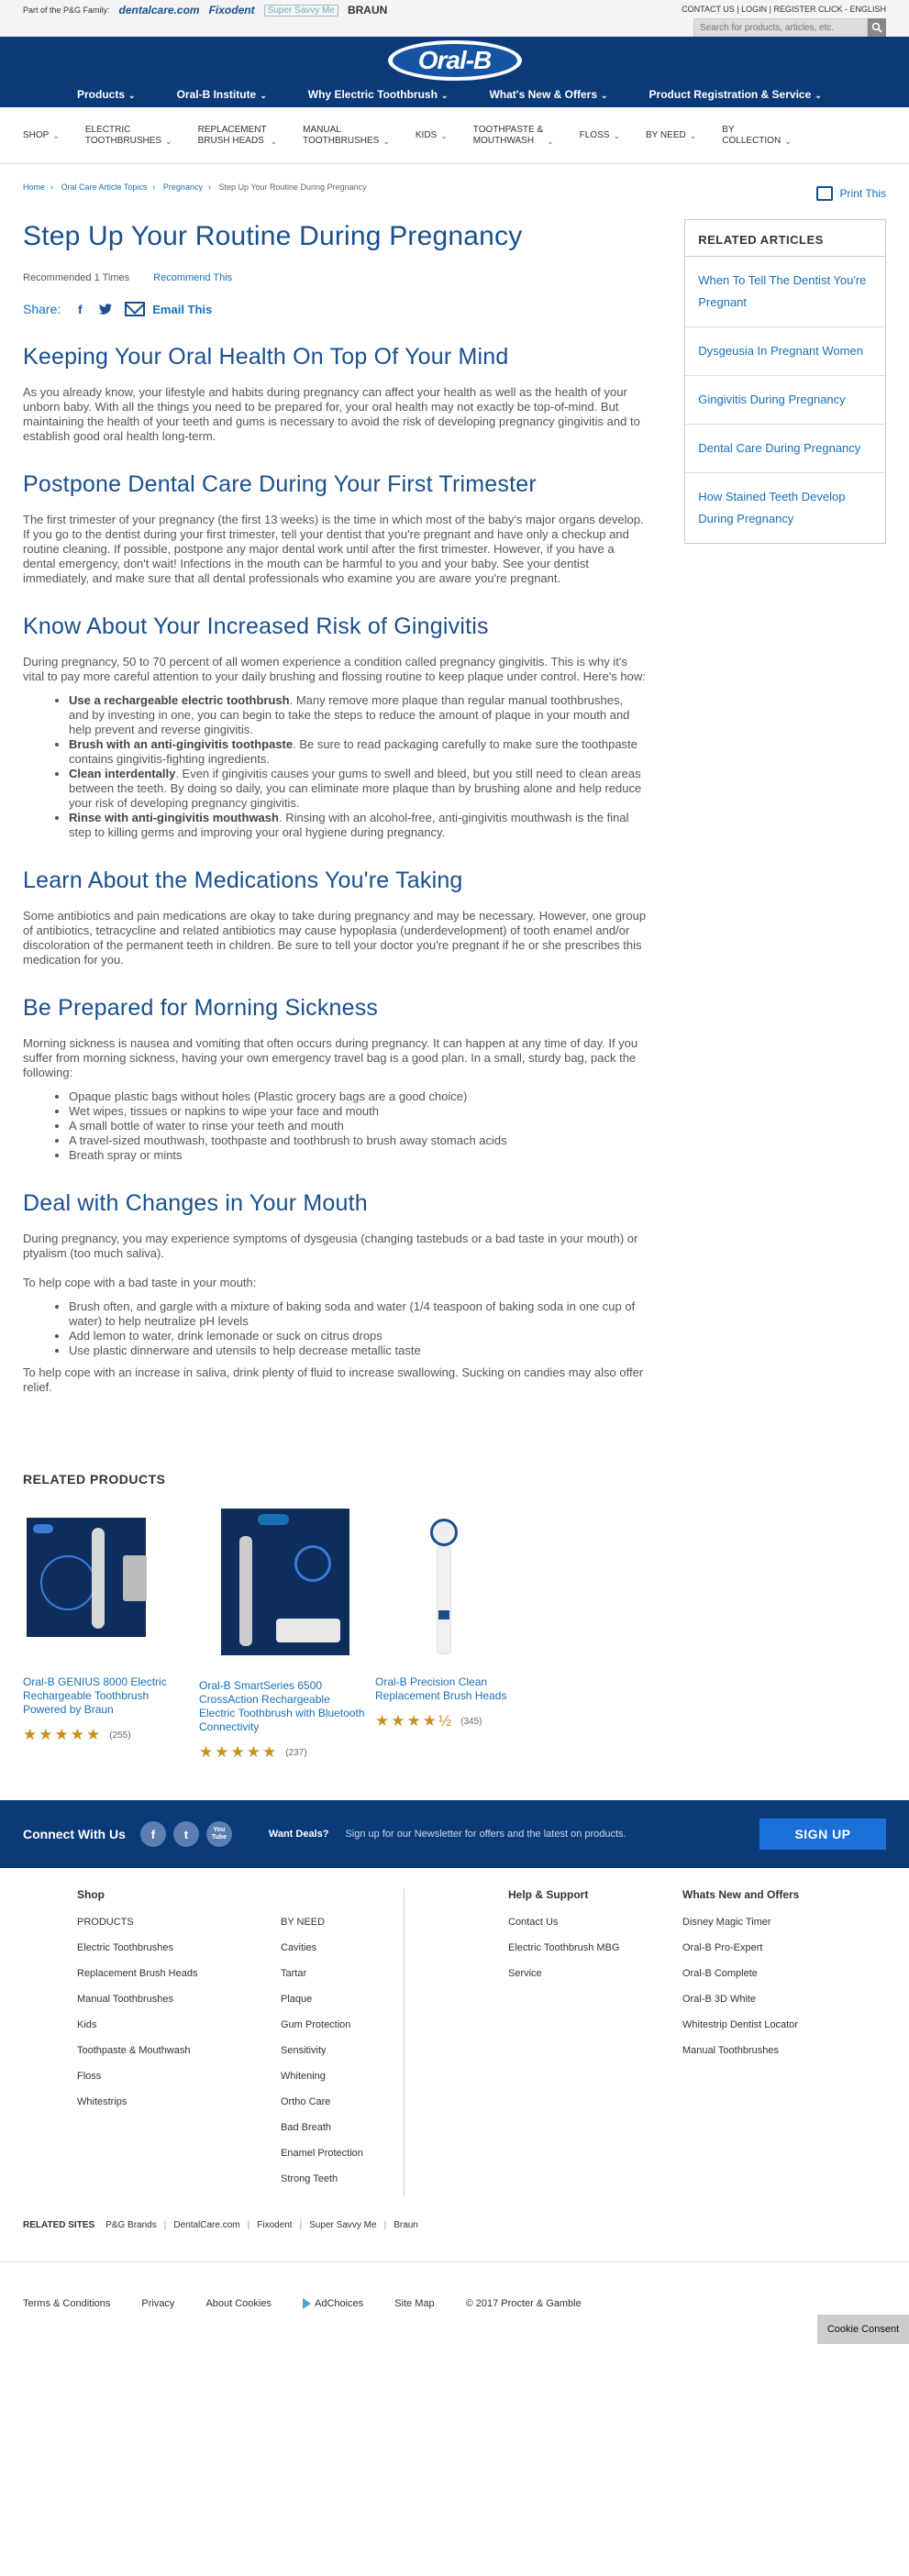 Image resolution: width=909 pixels, height=2576 pixels. I want to click on footer-link: Enamel Protection, so click(342, 2153).